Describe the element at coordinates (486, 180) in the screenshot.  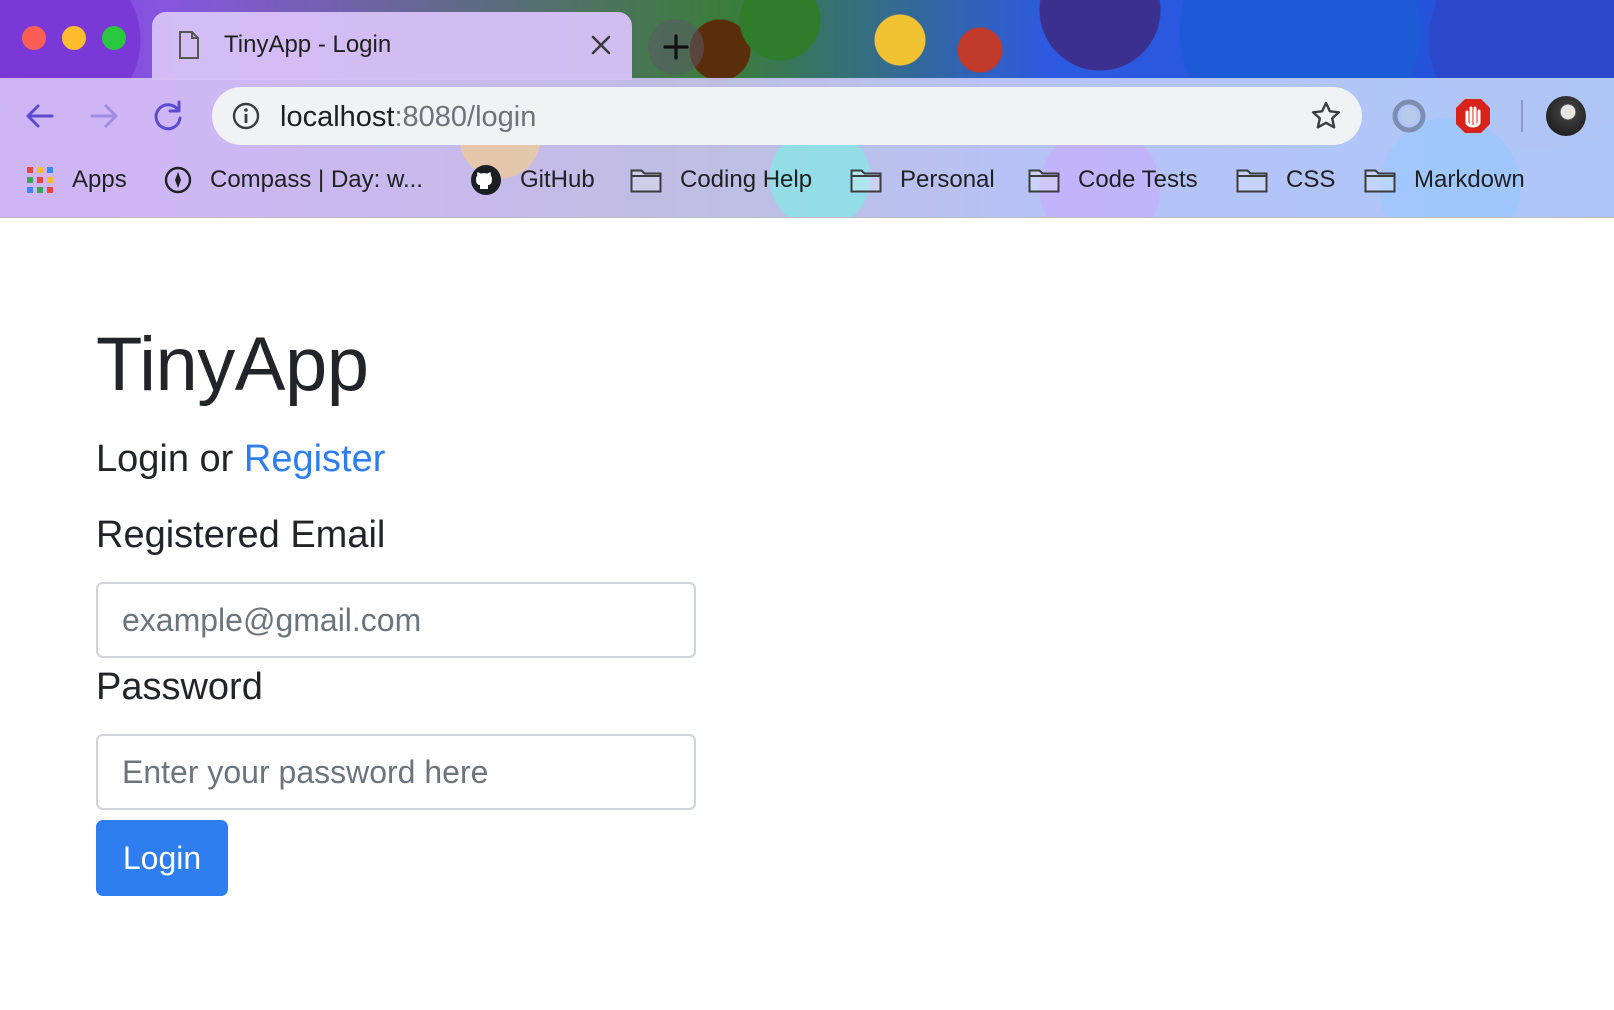
I see `github-icon` at that location.